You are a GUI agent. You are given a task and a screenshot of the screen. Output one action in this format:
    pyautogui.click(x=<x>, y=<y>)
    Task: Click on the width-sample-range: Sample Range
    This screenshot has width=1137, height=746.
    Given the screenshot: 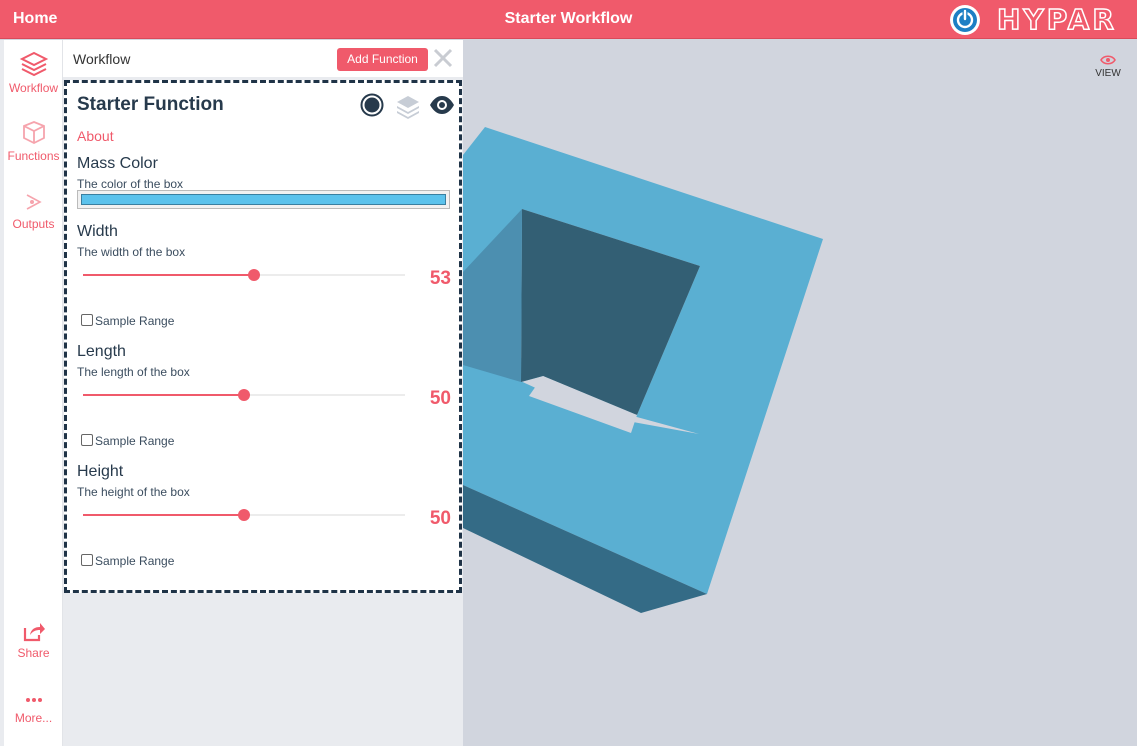 What is the action you would take?
    pyautogui.click(x=127, y=321)
    